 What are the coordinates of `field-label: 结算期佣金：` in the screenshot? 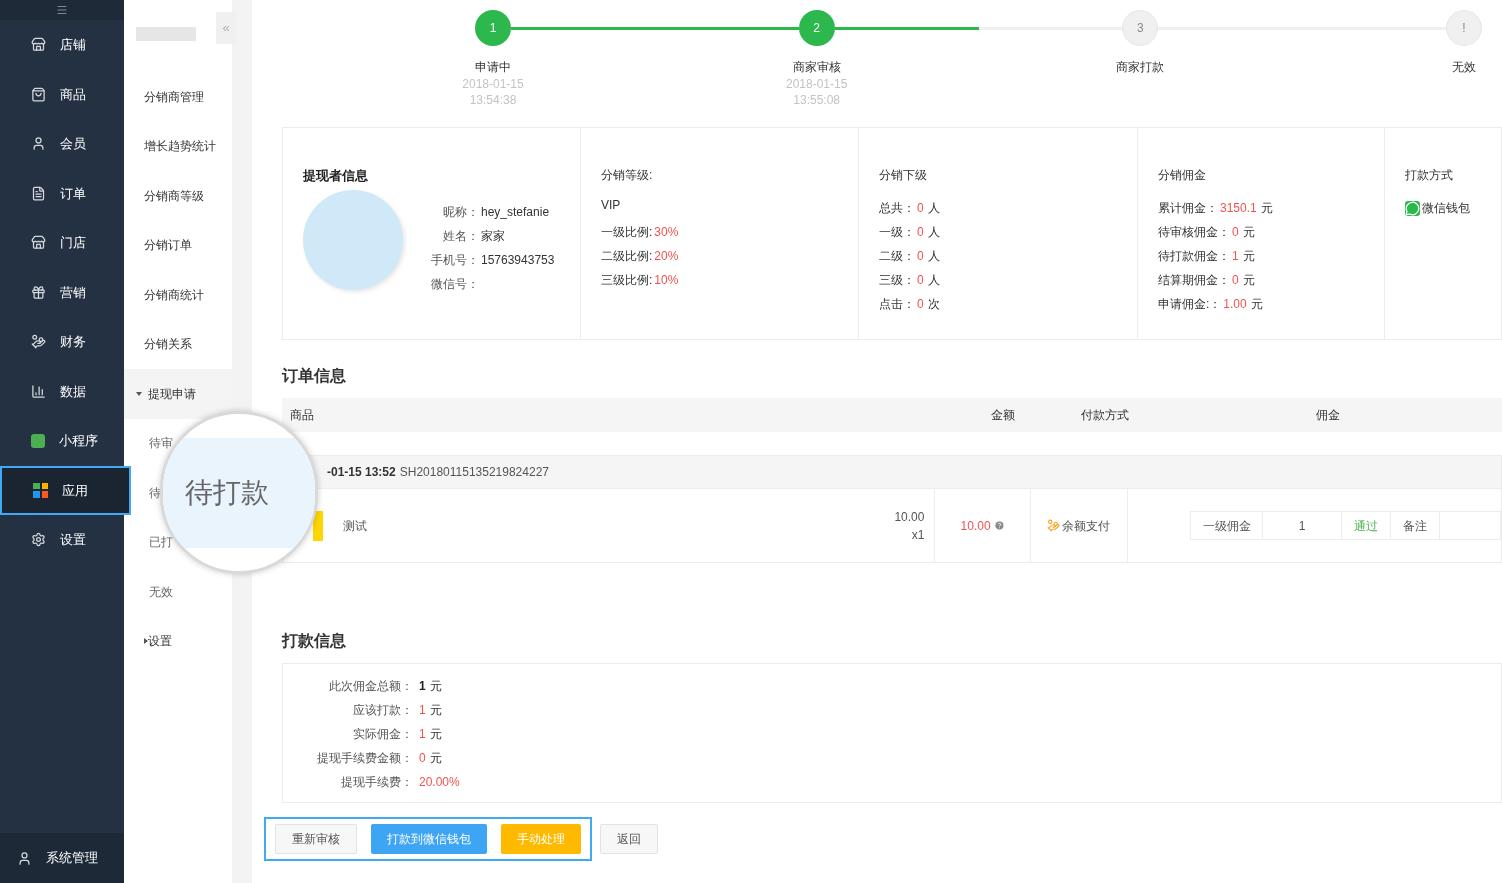 It's located at (1194, 280).